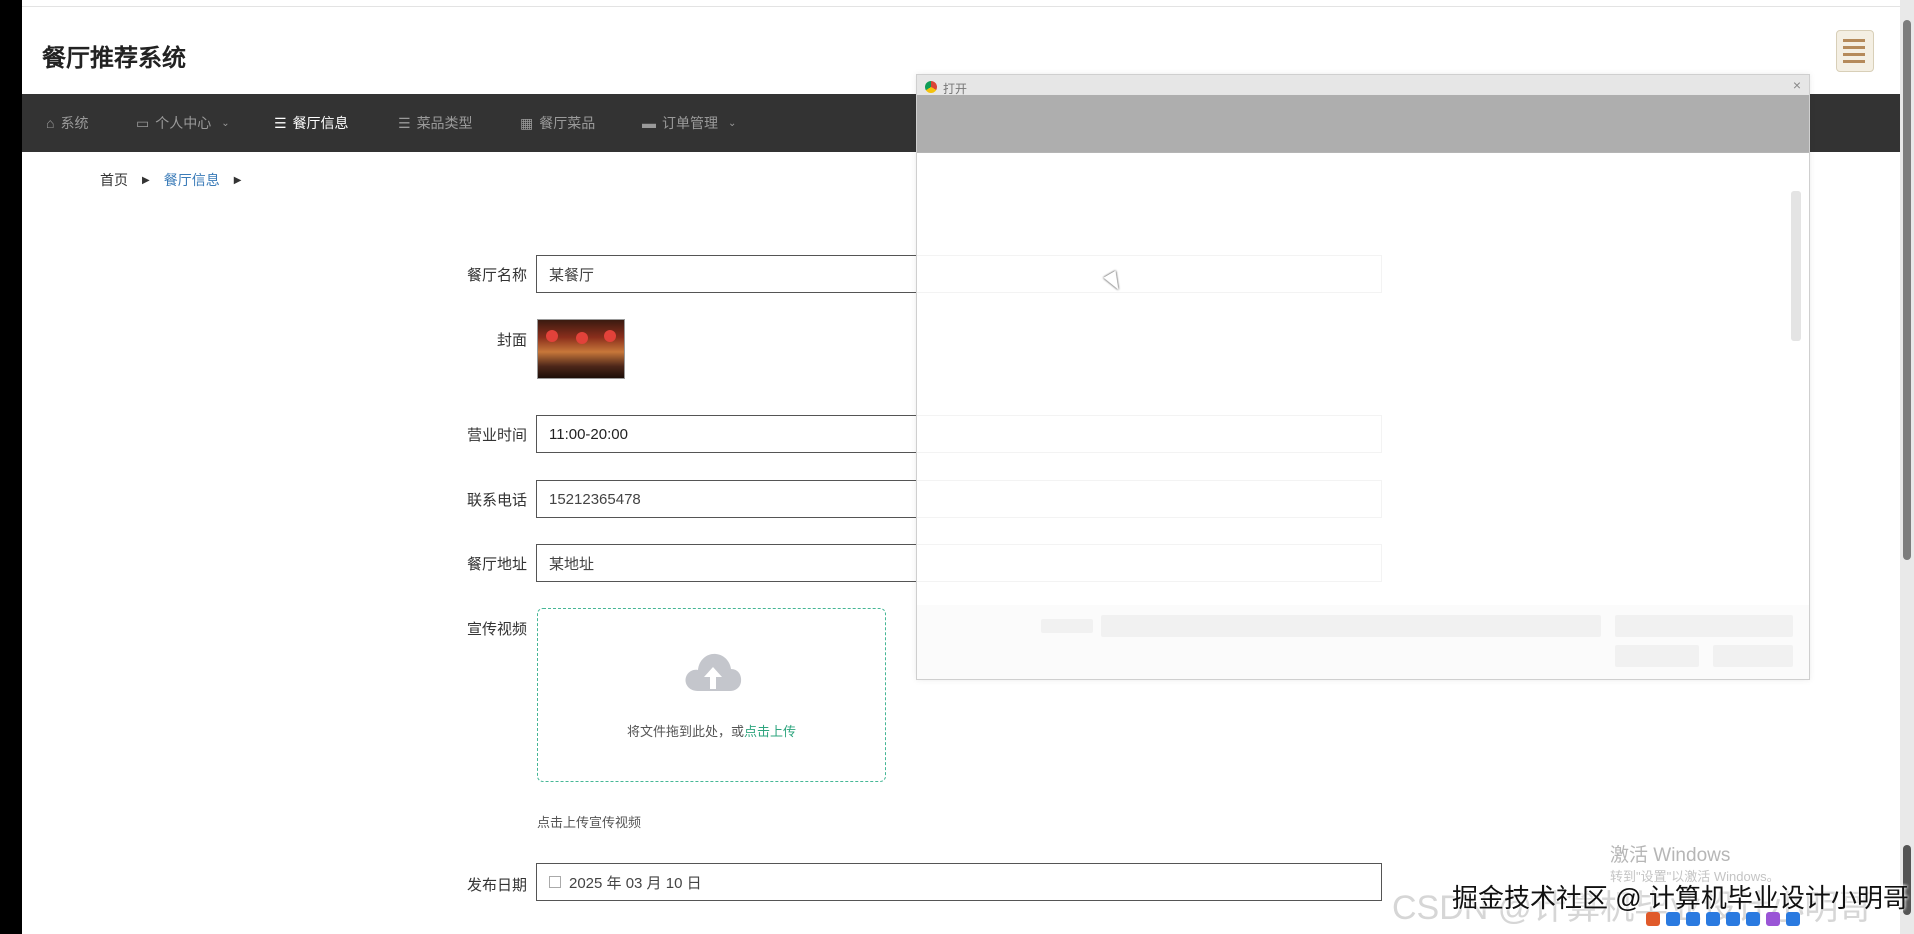 This screenshot has width=1914, height=934. Describe the element at coordinates (572, 564) in the screenshot. I see `address-value: 某地址` at that location.